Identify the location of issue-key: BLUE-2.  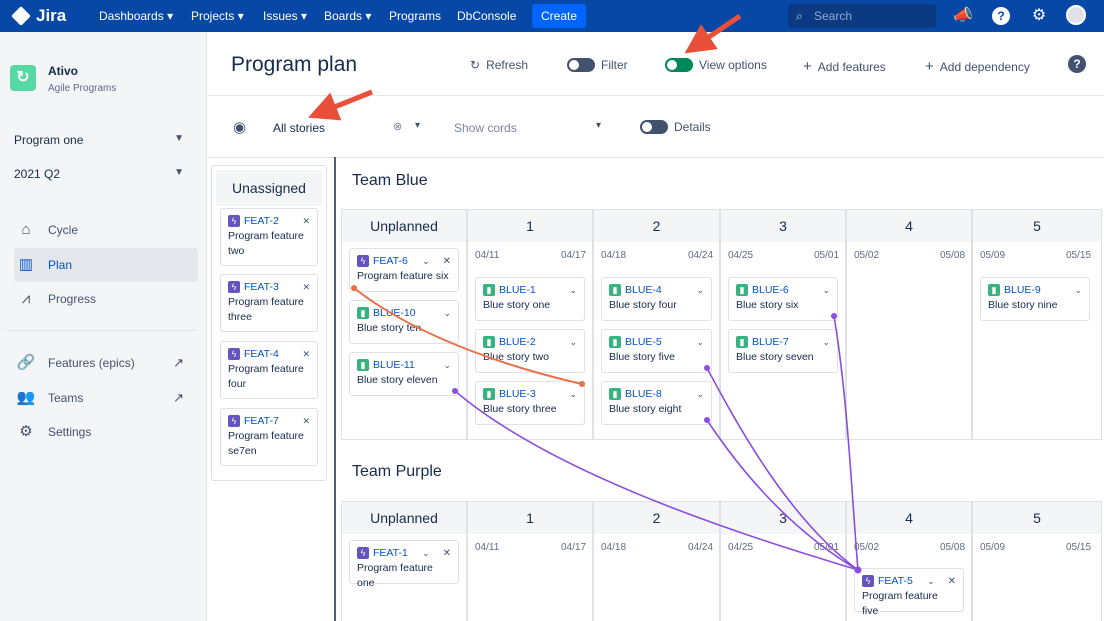
(517, 342).